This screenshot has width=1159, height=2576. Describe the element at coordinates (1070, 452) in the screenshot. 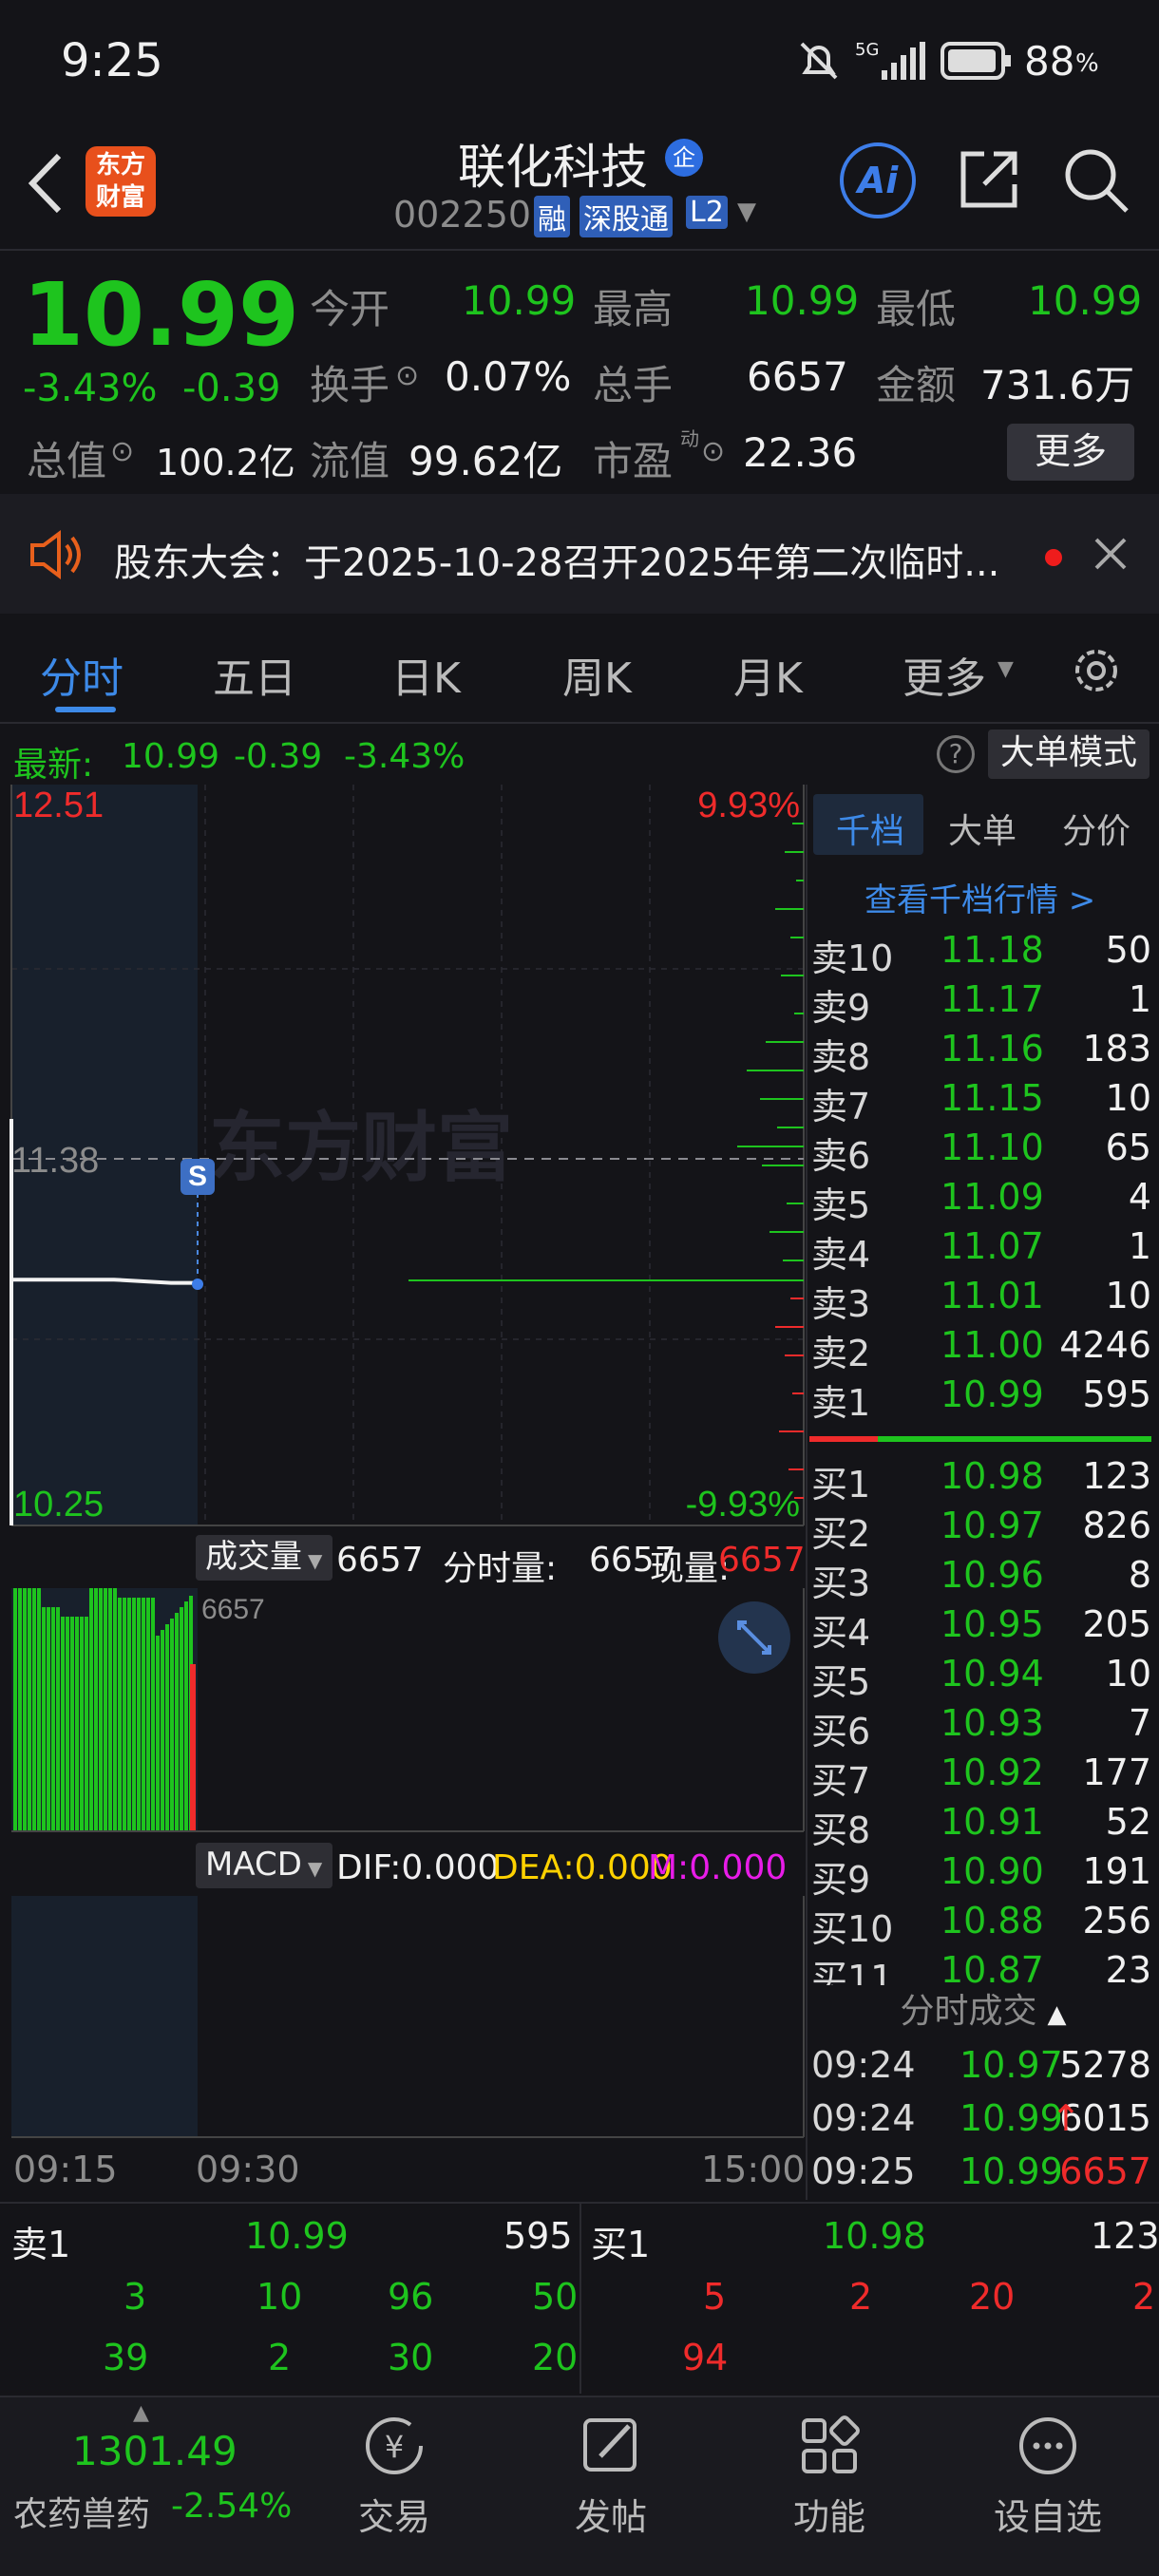

I see `more-button: 更多` at that location.